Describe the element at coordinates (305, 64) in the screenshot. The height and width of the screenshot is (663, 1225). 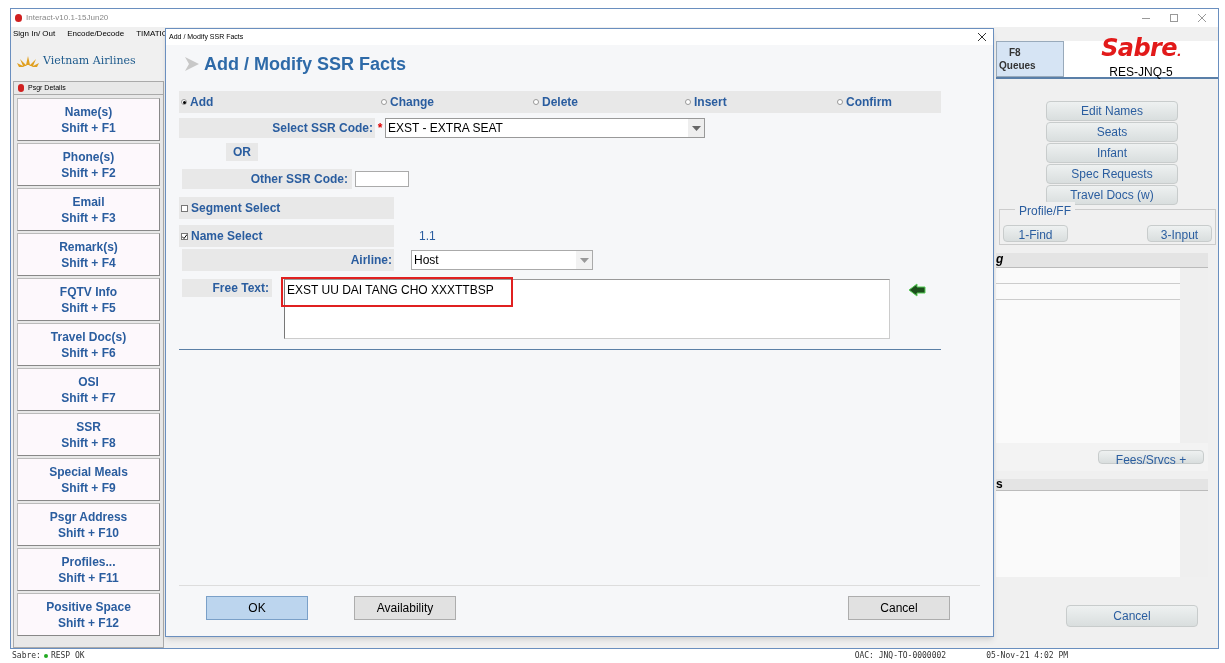
I see `dialog-heading: Add / Modify SSR Facts` at that location.